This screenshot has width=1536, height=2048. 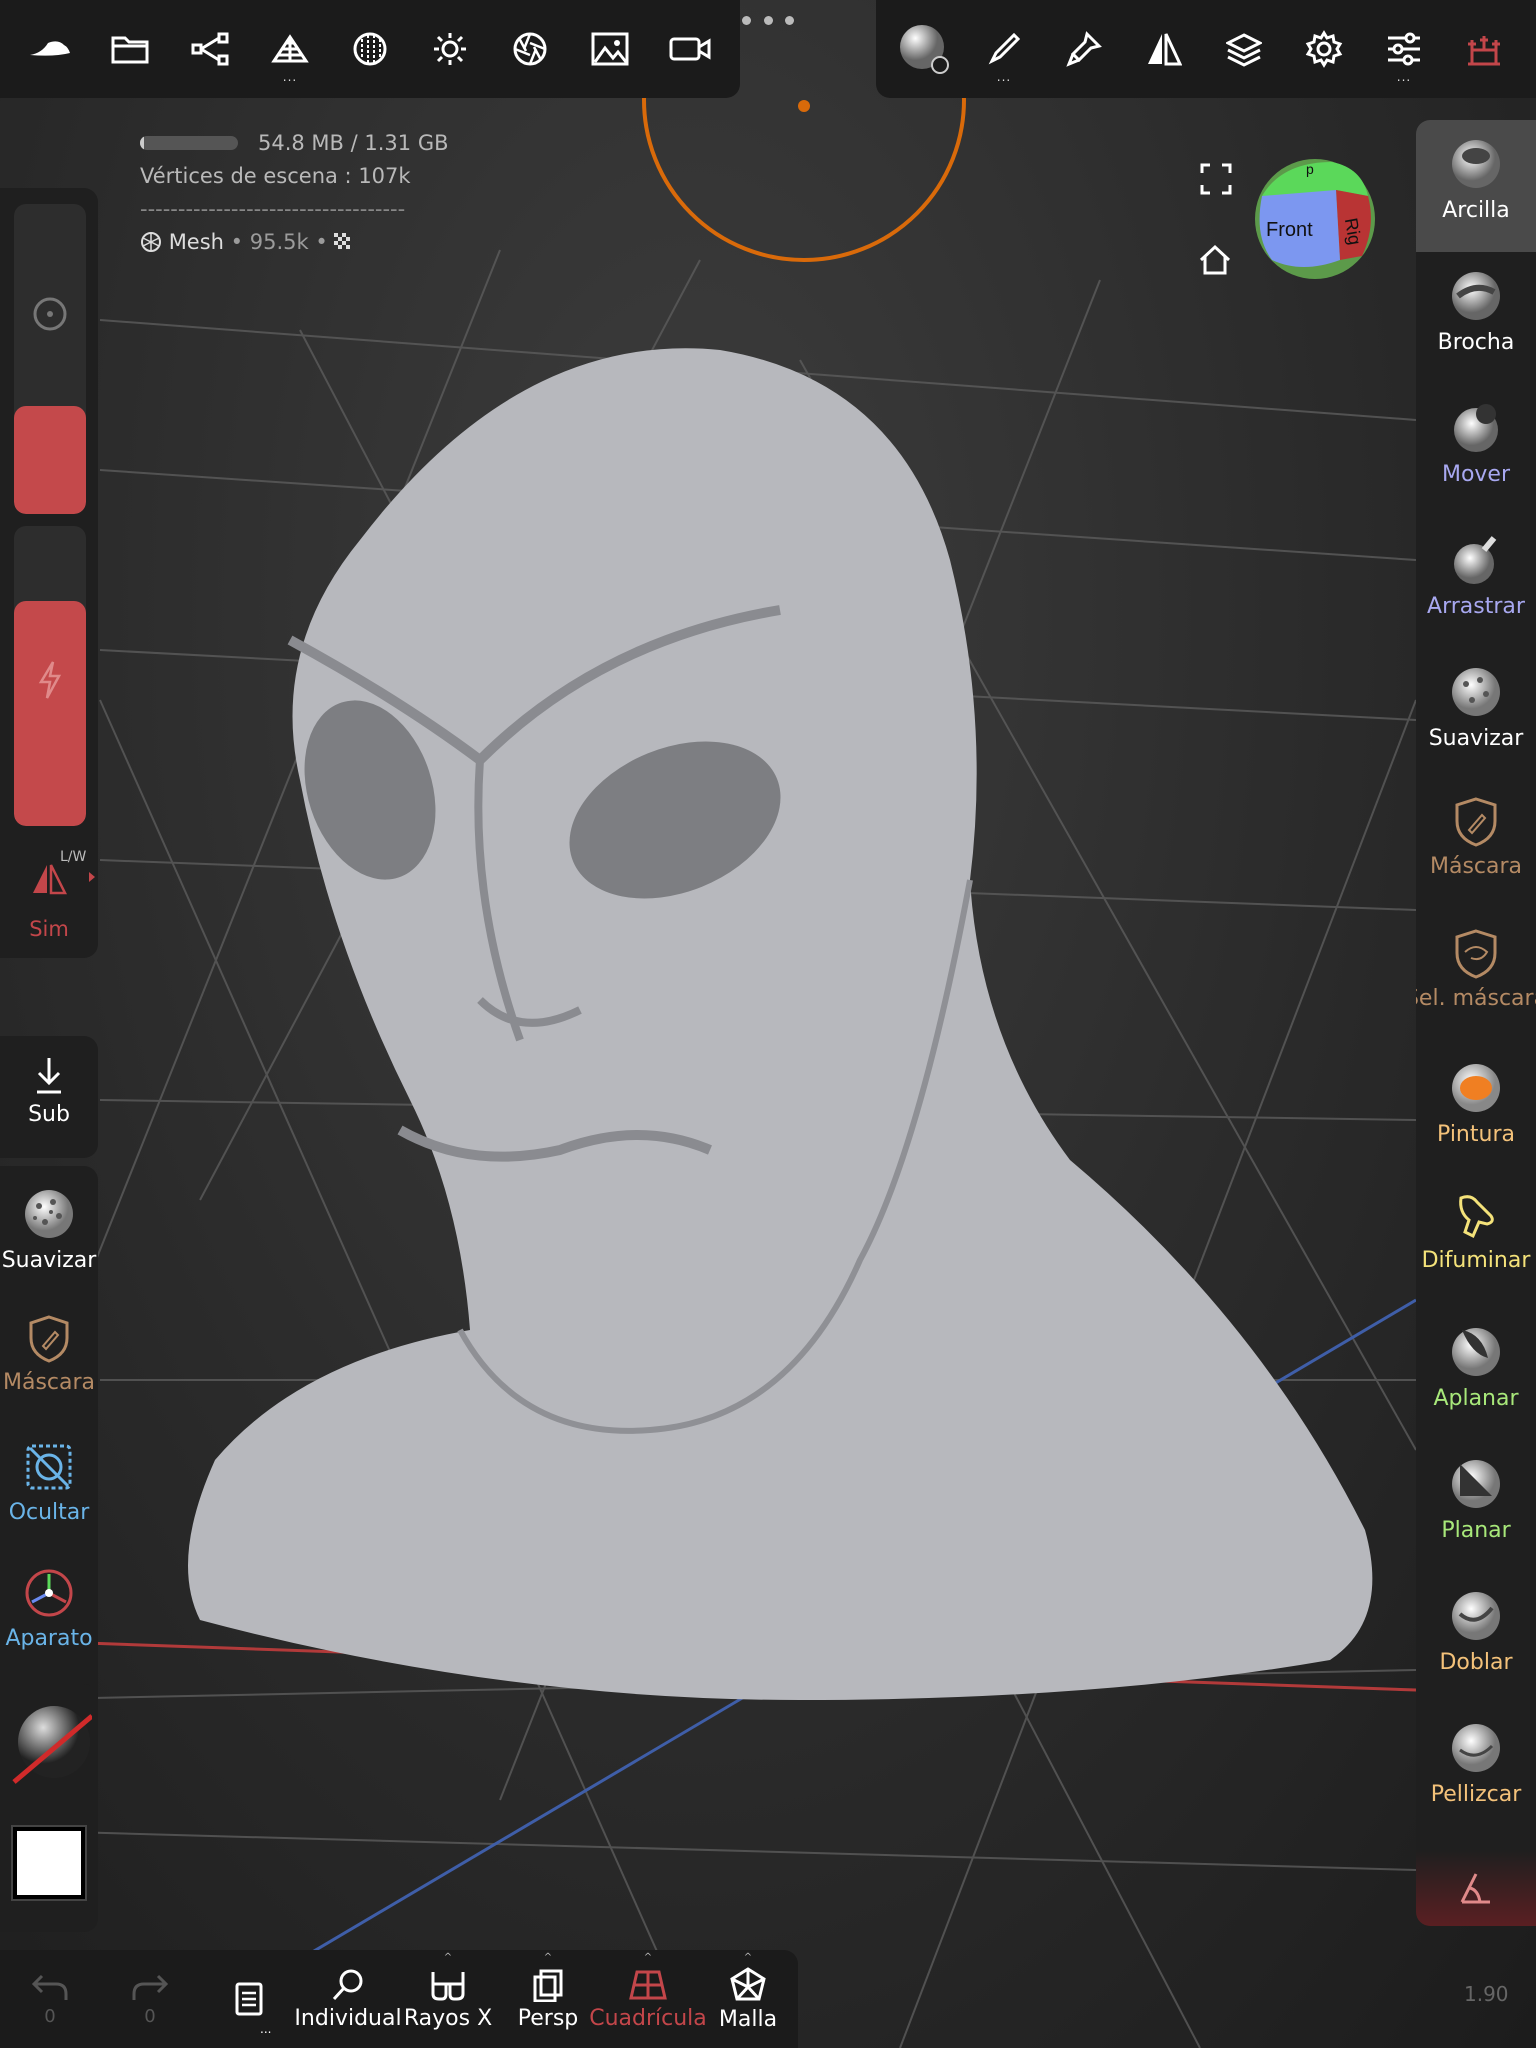 What do you see at coordinates (150, 2016) in the screenshot?
I see `redo-count: 0` at bounding box center [150, 2016].